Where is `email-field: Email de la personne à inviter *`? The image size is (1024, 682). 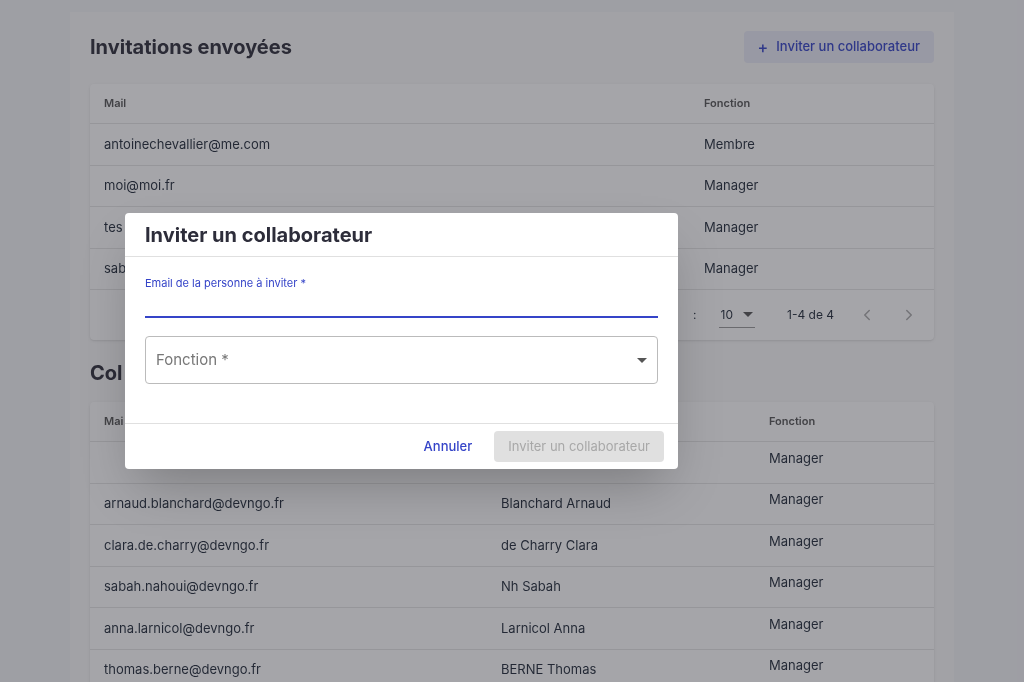
email-field: Email de la personne à inviter * is located at coordinates (401, 296).